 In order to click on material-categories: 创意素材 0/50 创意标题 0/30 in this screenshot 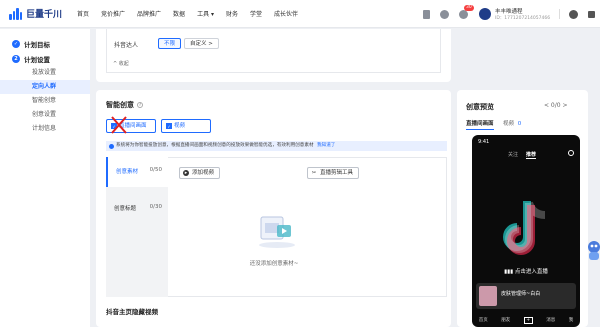, I will do `click(137, 227)`.